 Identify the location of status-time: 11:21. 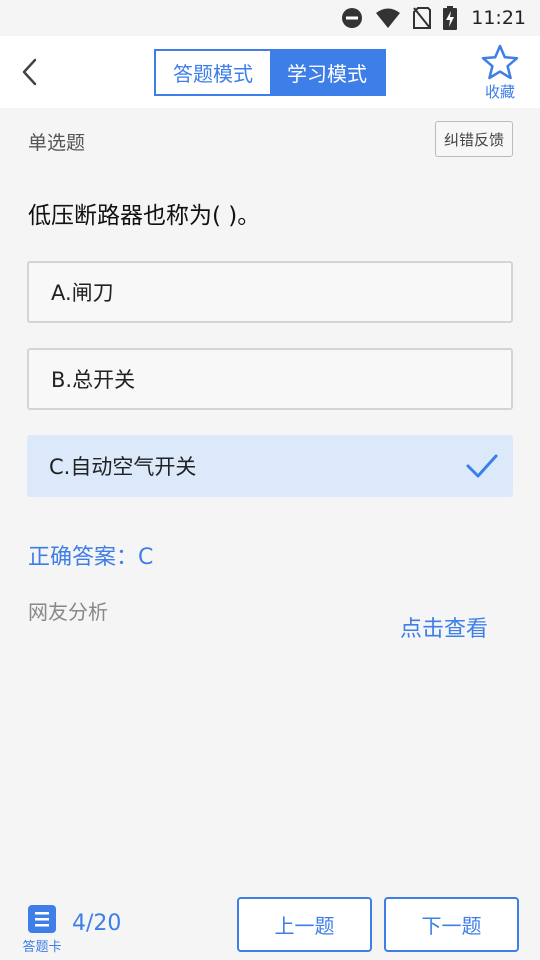
(498, 18).